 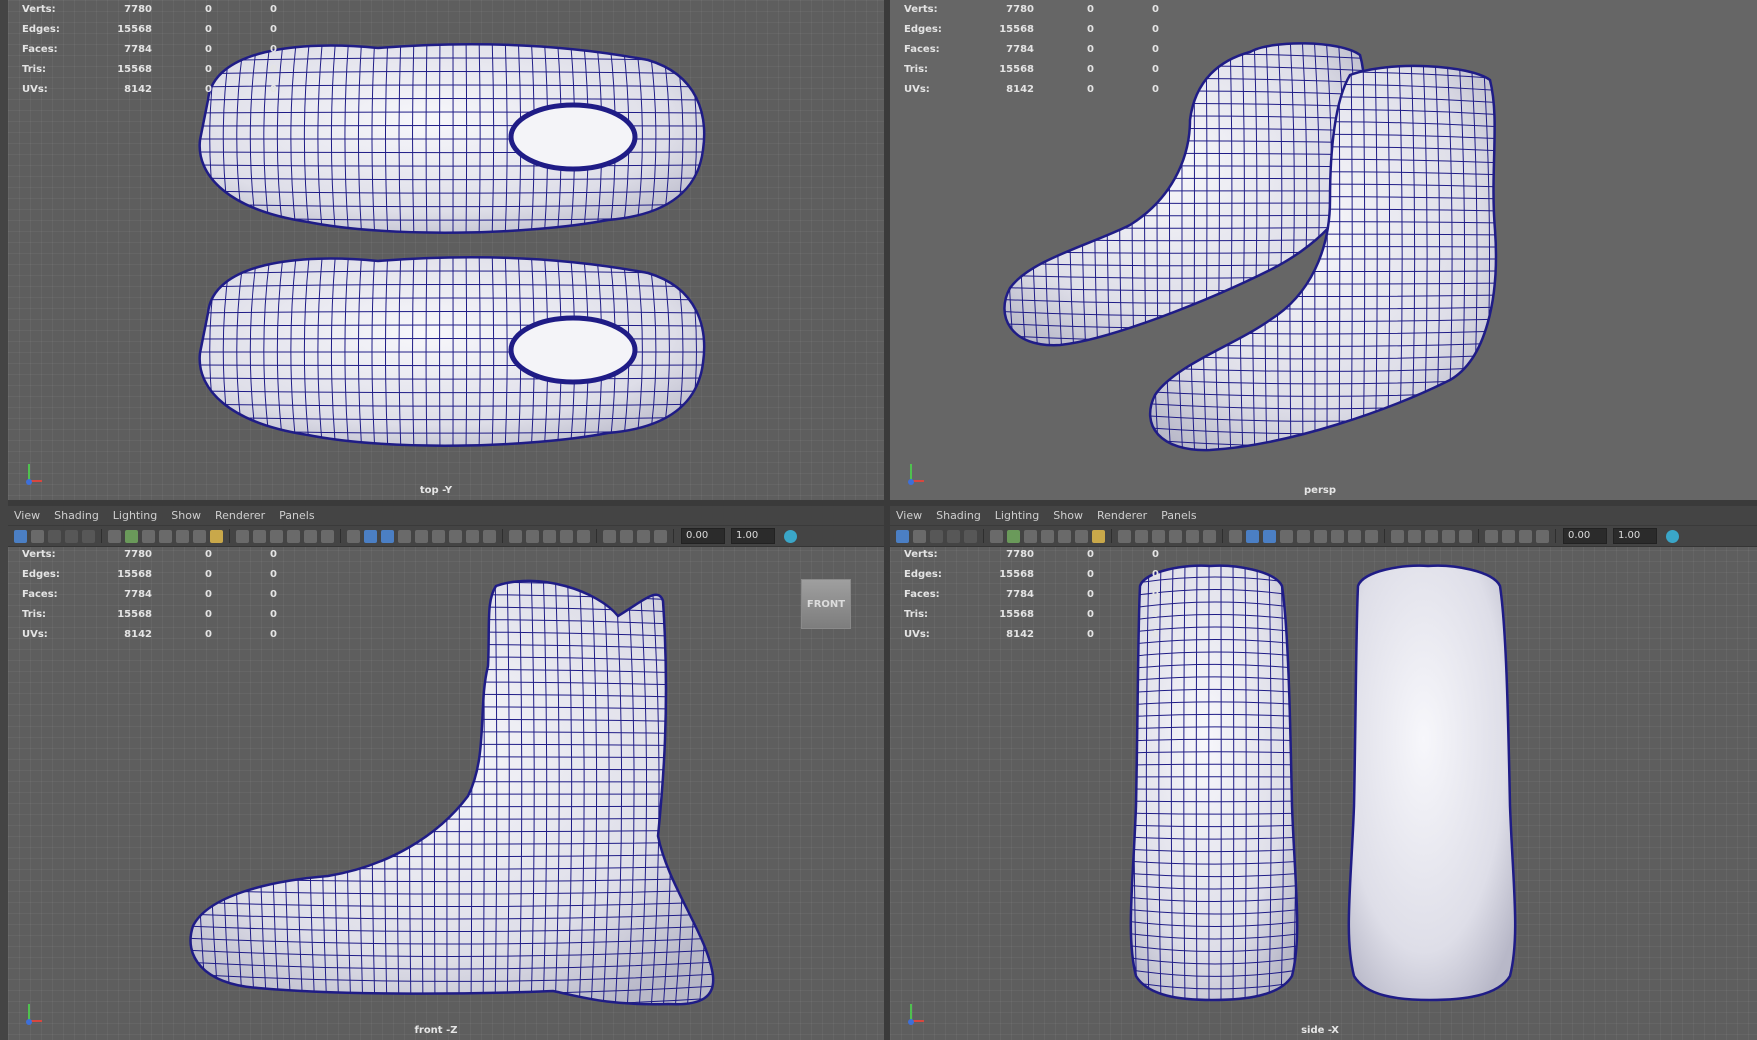 I want to click on stat-selected: 0, so click(x=1090, y=89).